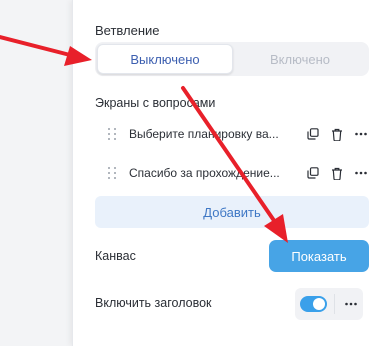 The image size is (379, 346). What do you see at coordinates (329, 304) in the screenshot?
I see `header-toggle-group` at bounding box center [329, 304].